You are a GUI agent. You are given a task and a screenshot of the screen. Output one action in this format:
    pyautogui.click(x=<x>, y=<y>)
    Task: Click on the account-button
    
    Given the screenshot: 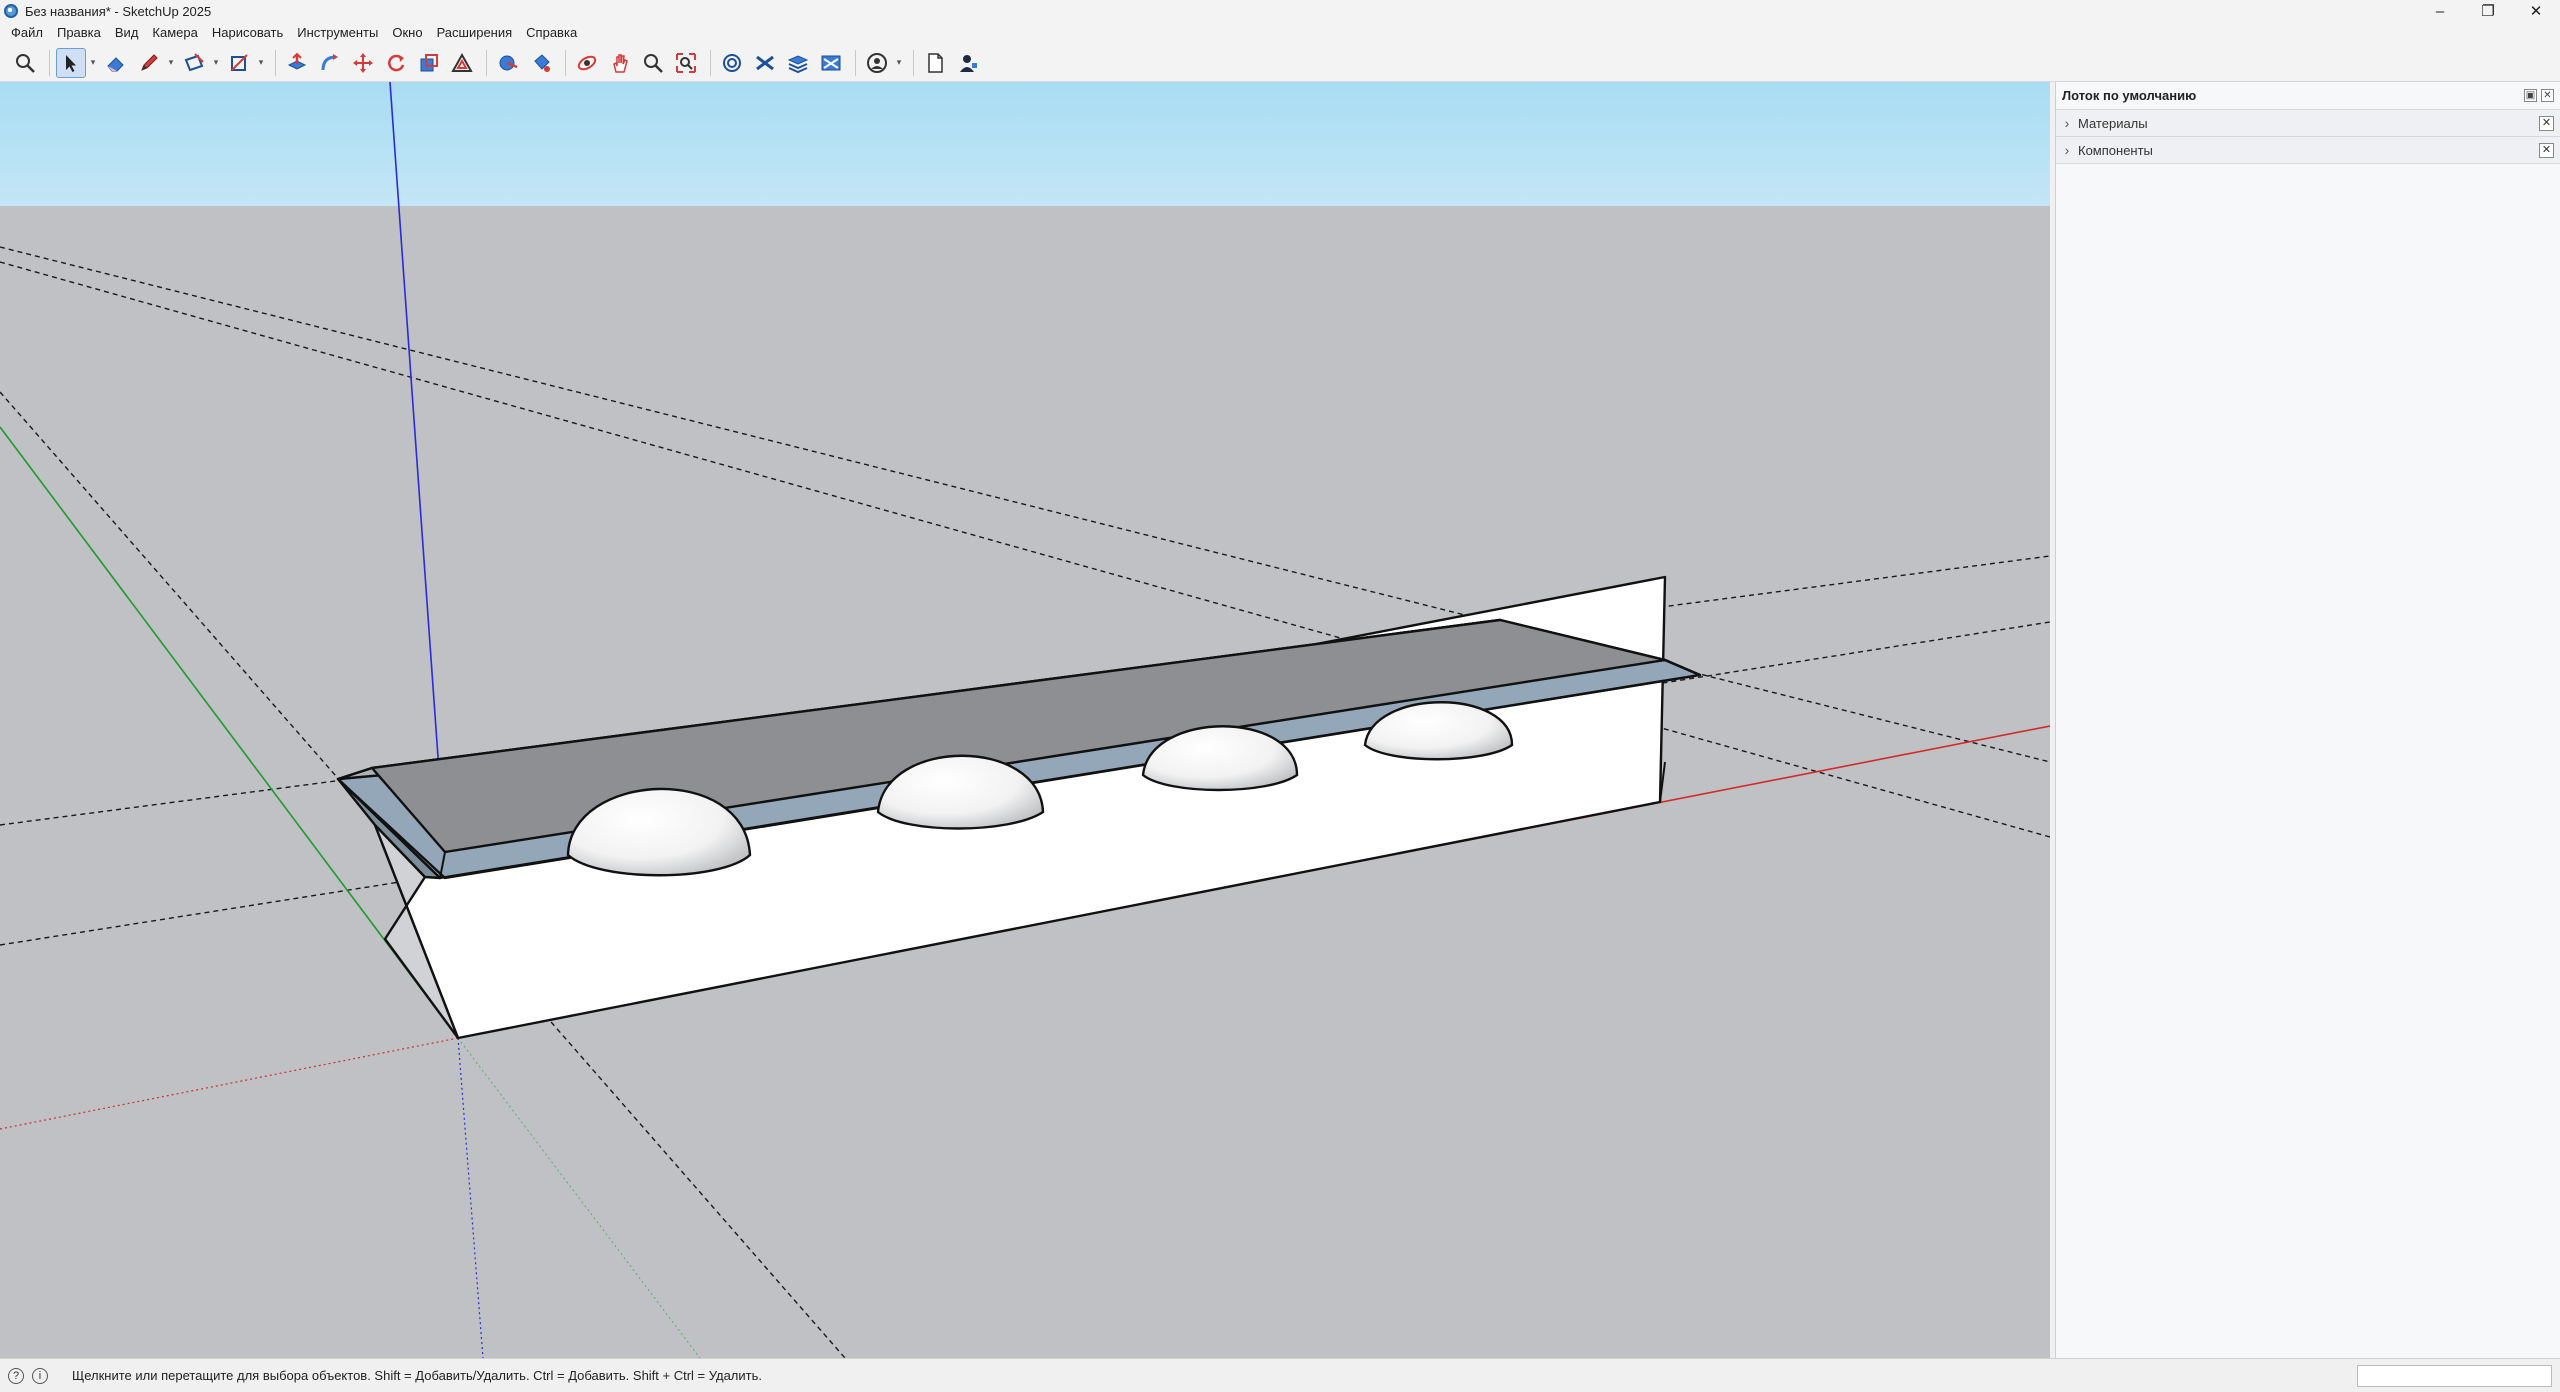 What is the action you would take?
    pyautogui.click(x=877, y=63)
    